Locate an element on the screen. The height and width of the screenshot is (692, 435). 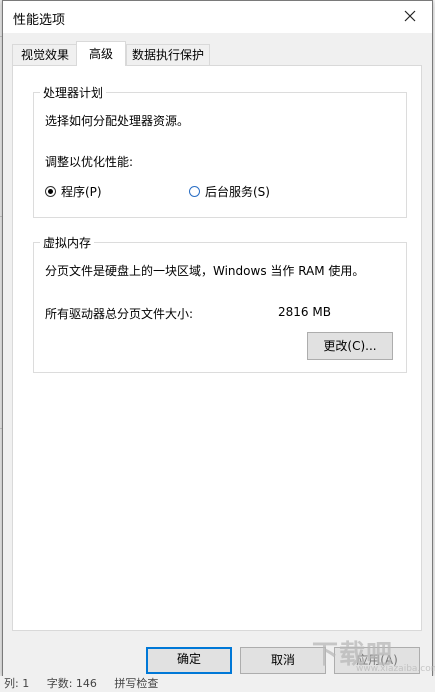
close-icon is located at coordinates (410, 16).